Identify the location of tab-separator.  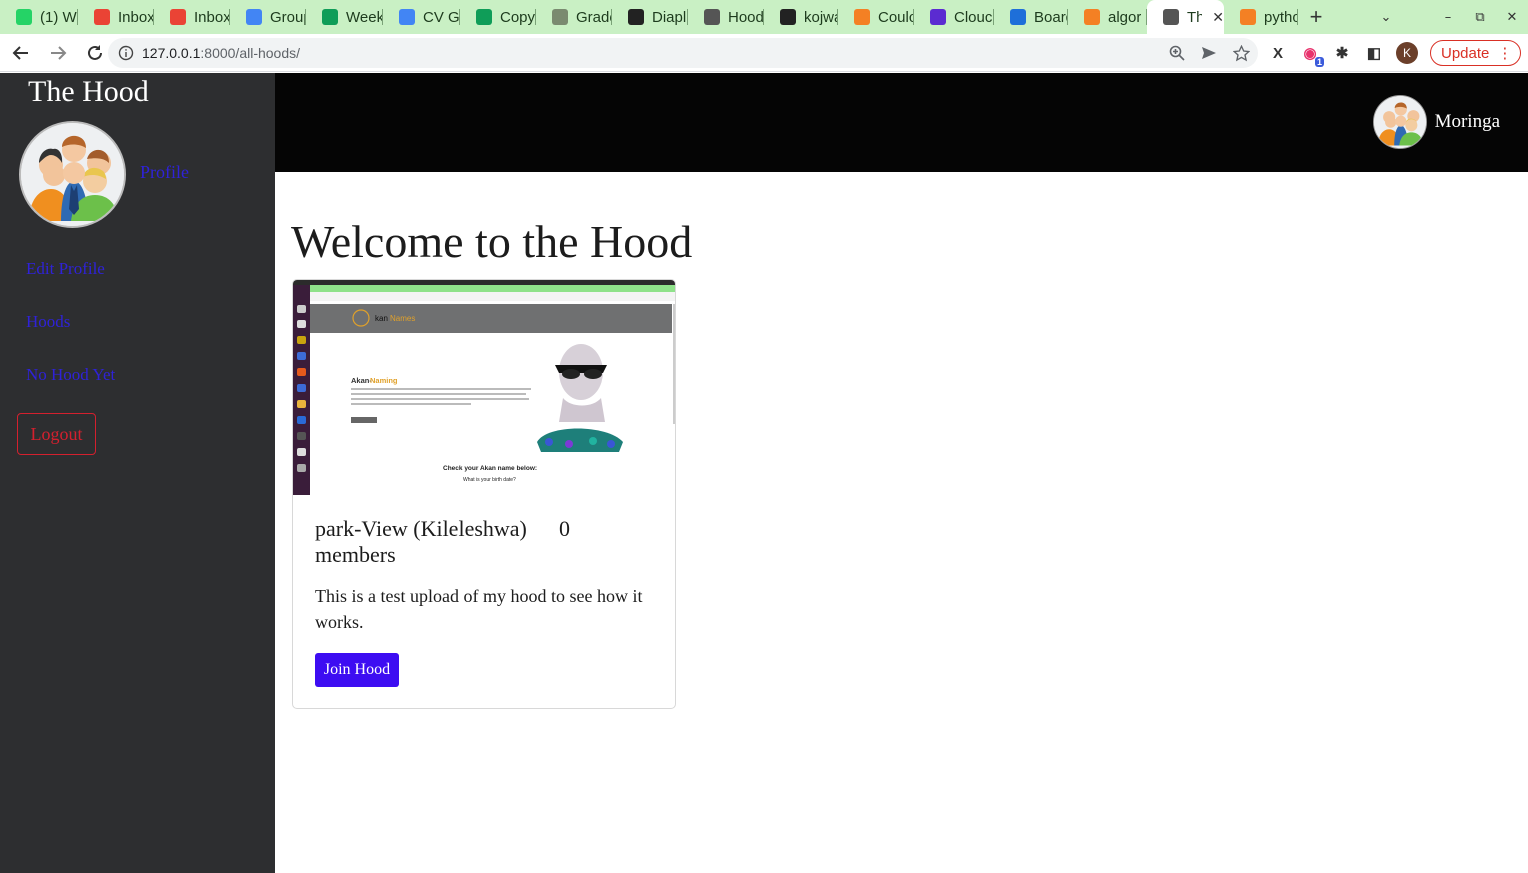
(1297, 17).